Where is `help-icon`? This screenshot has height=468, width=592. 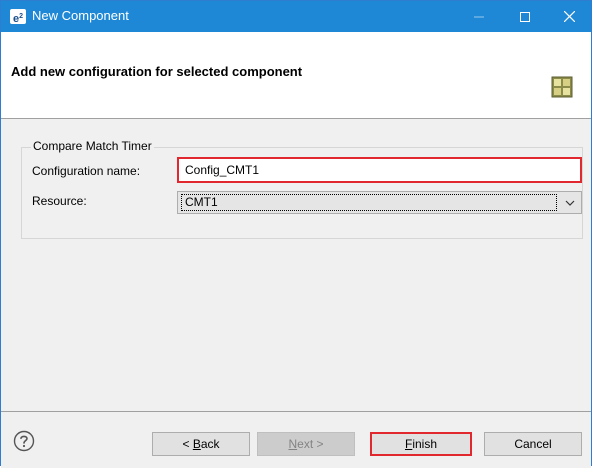 help-icon is located at coordinates (24, 441).